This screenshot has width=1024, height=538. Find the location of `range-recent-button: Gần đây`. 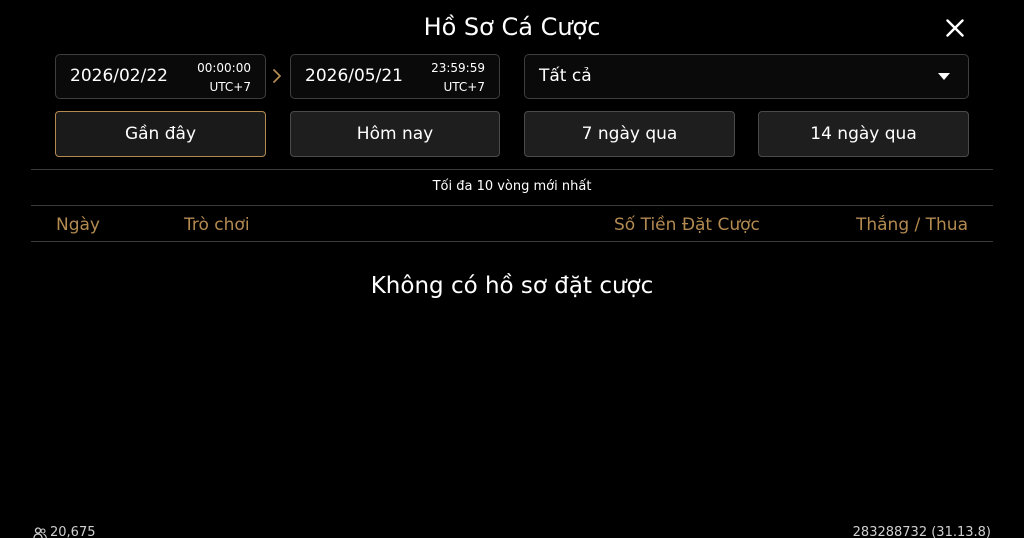

range-recent-button: Gần đây is located at coordinates (160, 134).